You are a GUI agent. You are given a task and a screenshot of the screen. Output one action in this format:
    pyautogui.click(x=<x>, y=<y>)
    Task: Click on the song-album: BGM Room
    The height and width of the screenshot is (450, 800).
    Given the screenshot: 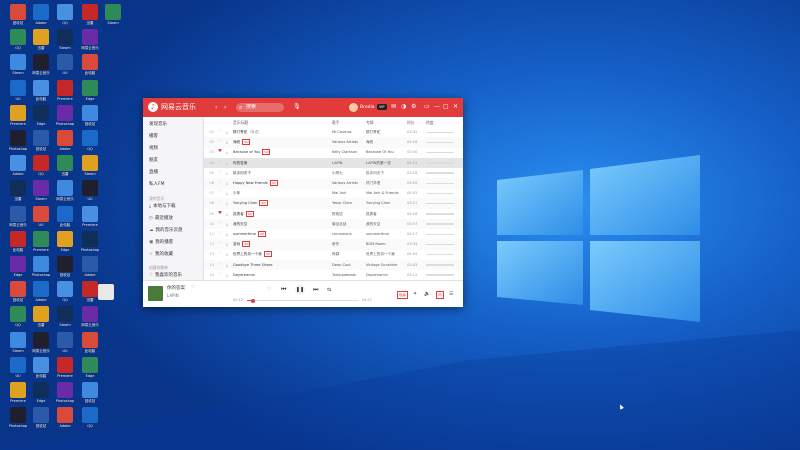 What is the action you would take?
    pyautogui.click(x=385, y=244)
    